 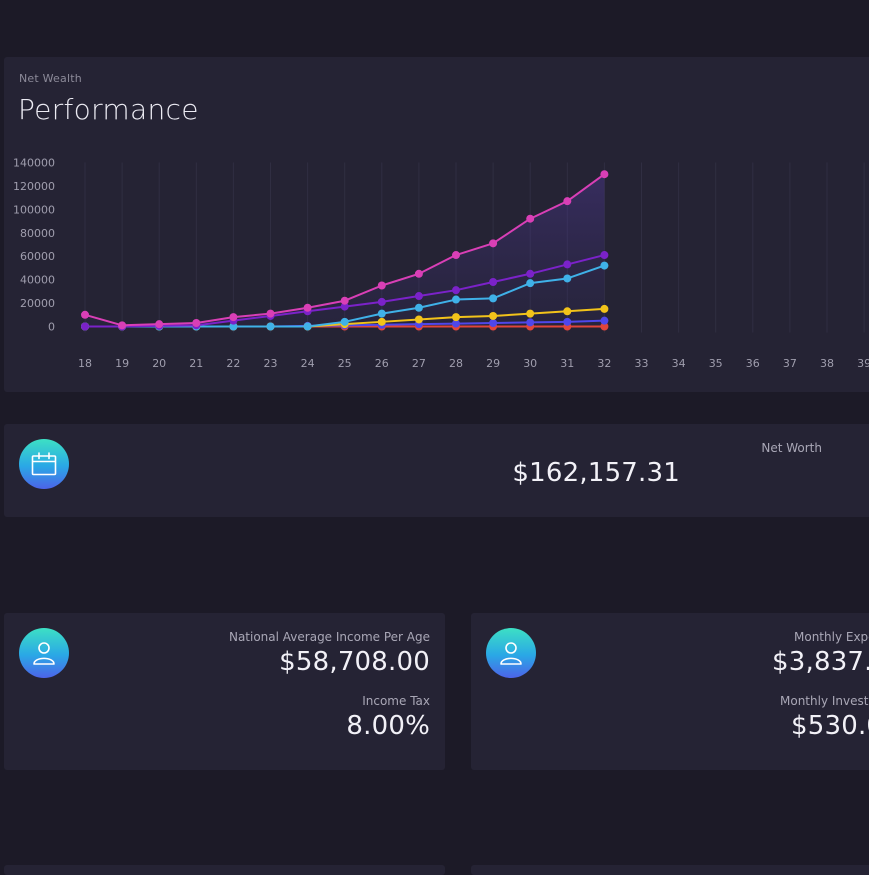 What do you see at coordinates (34, 186) in the screenshot?
I see `y-tick-label: 120000` at bounding box center [34, 186].